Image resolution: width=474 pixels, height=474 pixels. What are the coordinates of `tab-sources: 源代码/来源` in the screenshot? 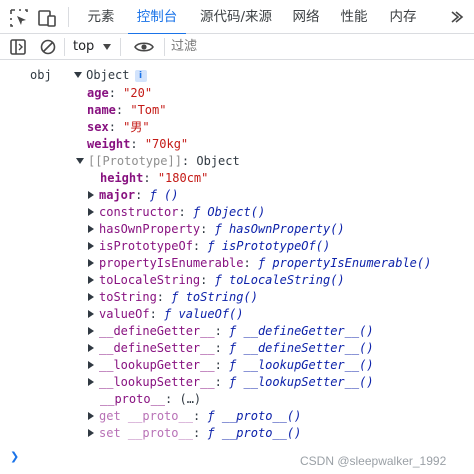 It's located at (236, 17).